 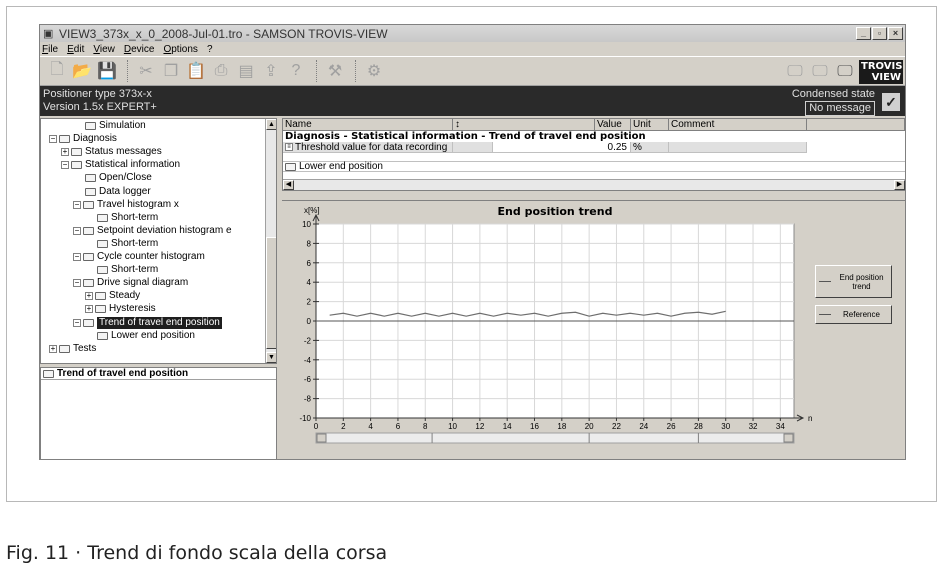 I want to click on y-tick-label: 0, so click(x=309, y=321).